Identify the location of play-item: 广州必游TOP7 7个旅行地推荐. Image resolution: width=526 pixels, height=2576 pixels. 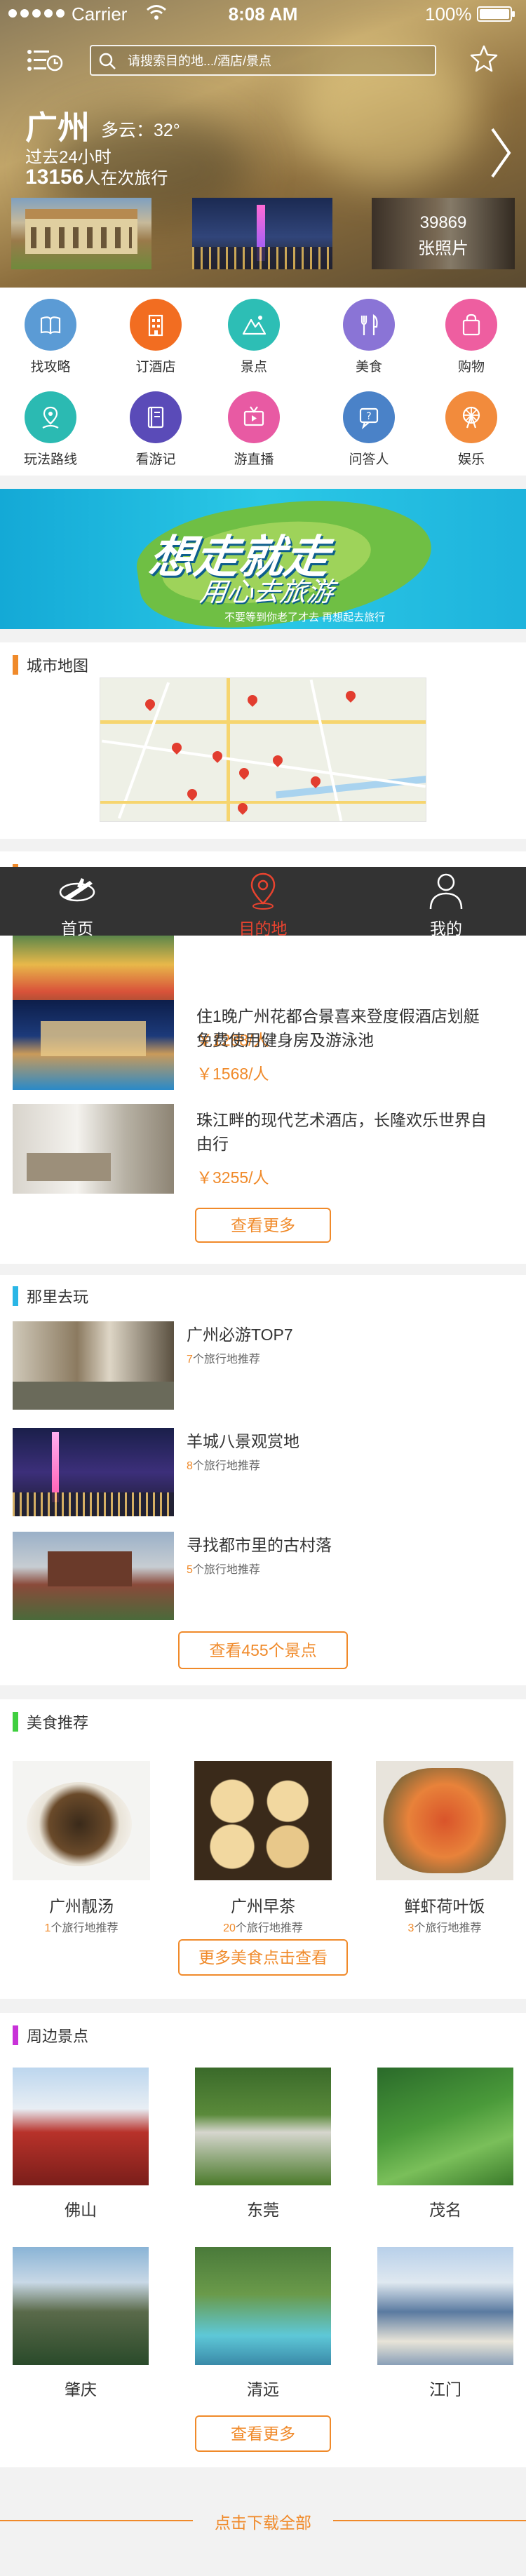
(259, 1366).